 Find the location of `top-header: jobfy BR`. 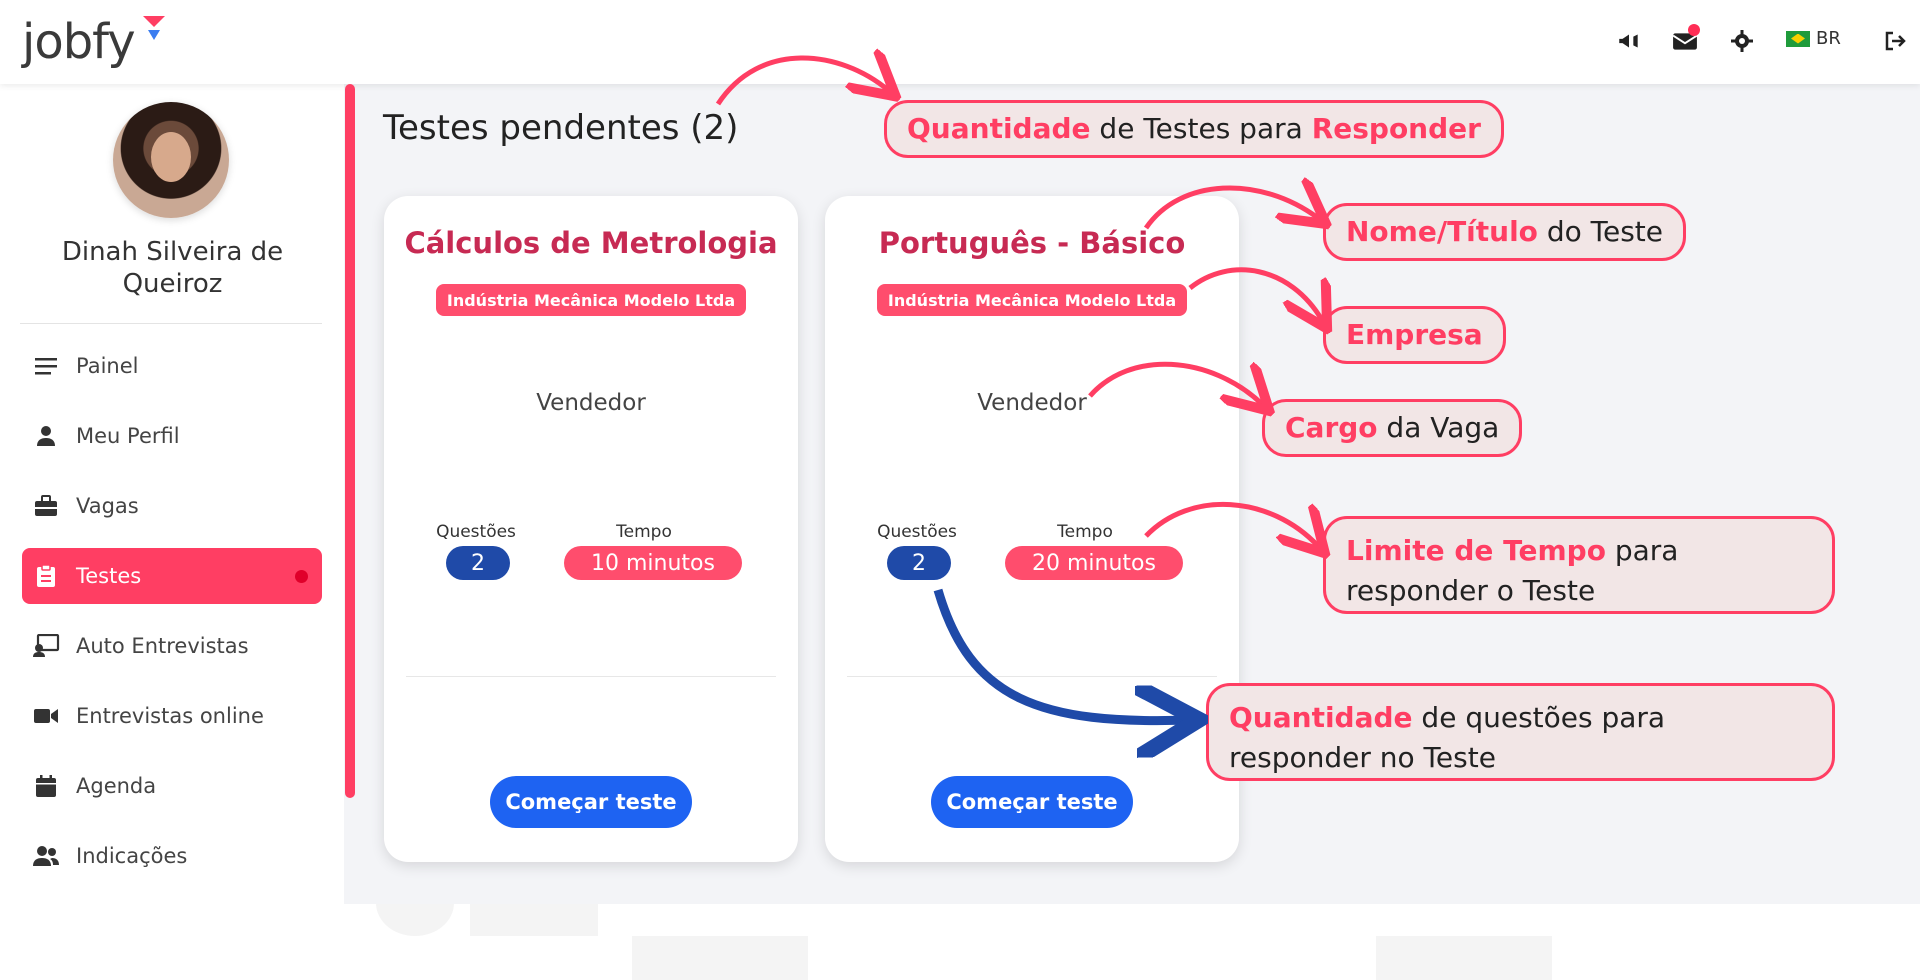

top-header: jobfy BR is located at coordinates (960, 42).